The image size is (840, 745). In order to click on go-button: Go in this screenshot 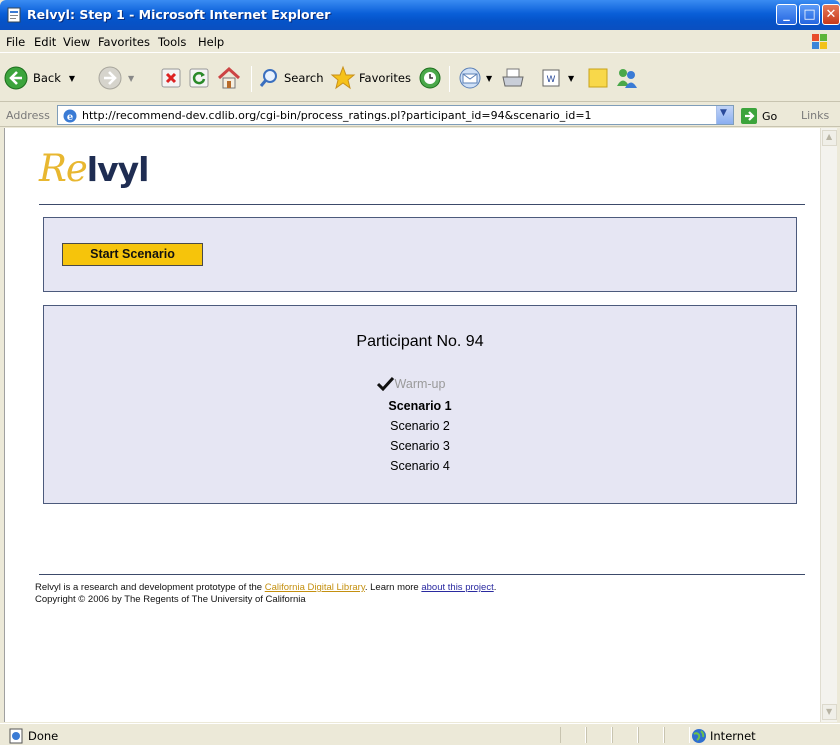, I will do `click(758, 116)`.